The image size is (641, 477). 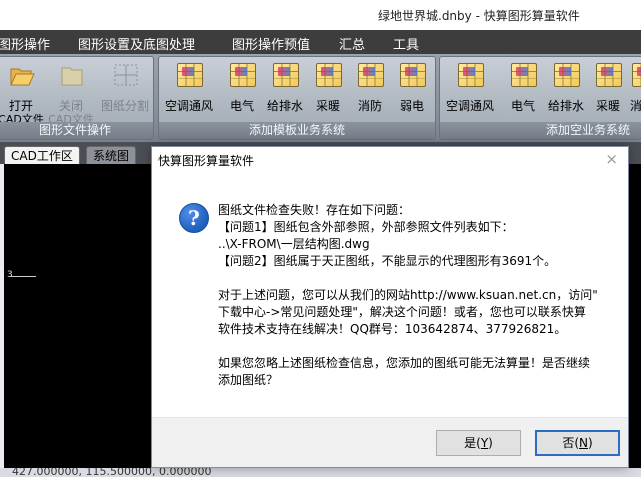 I want to click on question-icon: ?, so click(x=194, y=218).